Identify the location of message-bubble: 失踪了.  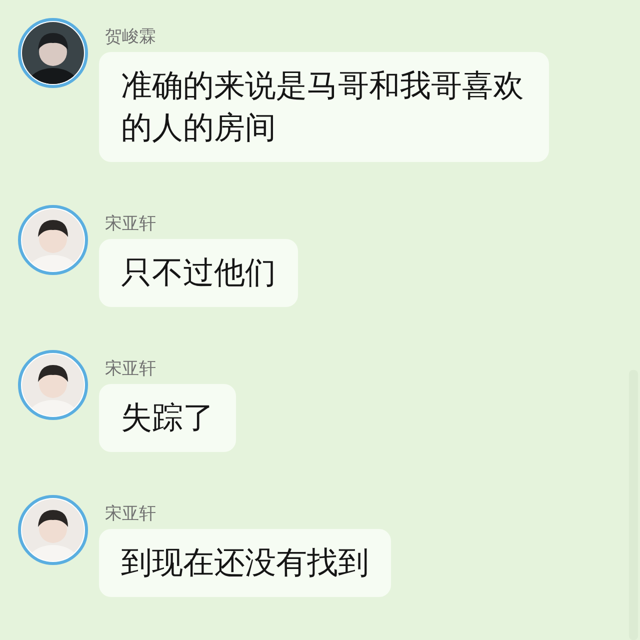
(167, 418).